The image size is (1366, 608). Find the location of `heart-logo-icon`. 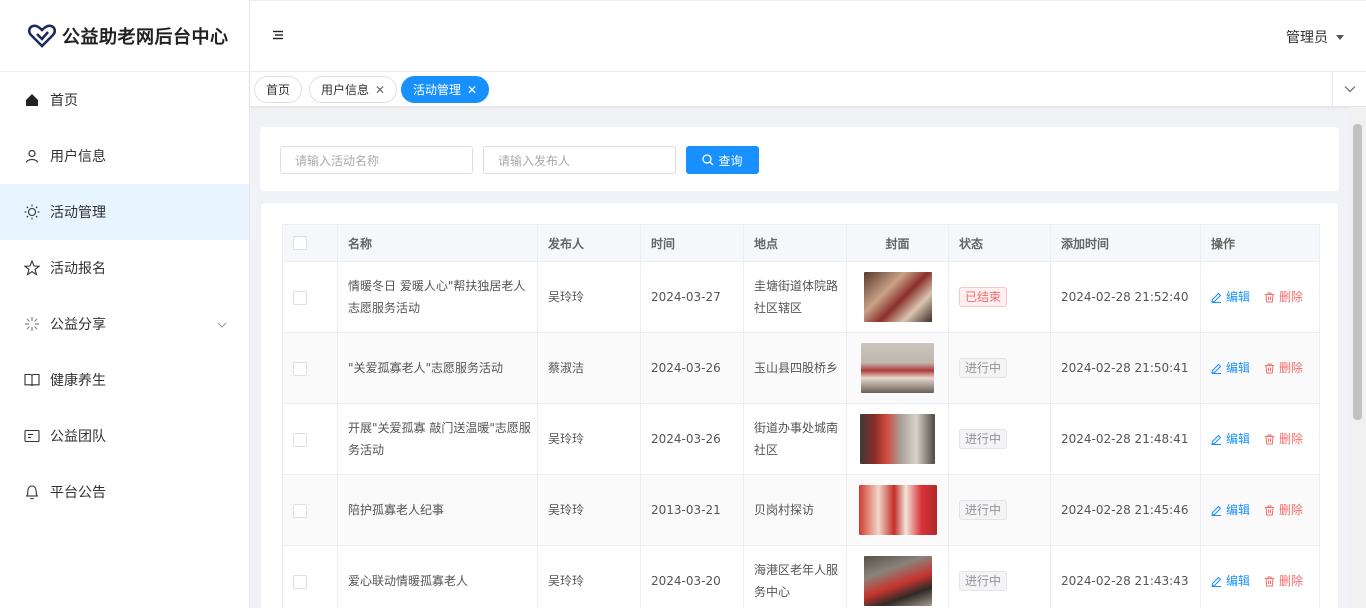

heart-logo-icon is located at coordinates (42, 36).